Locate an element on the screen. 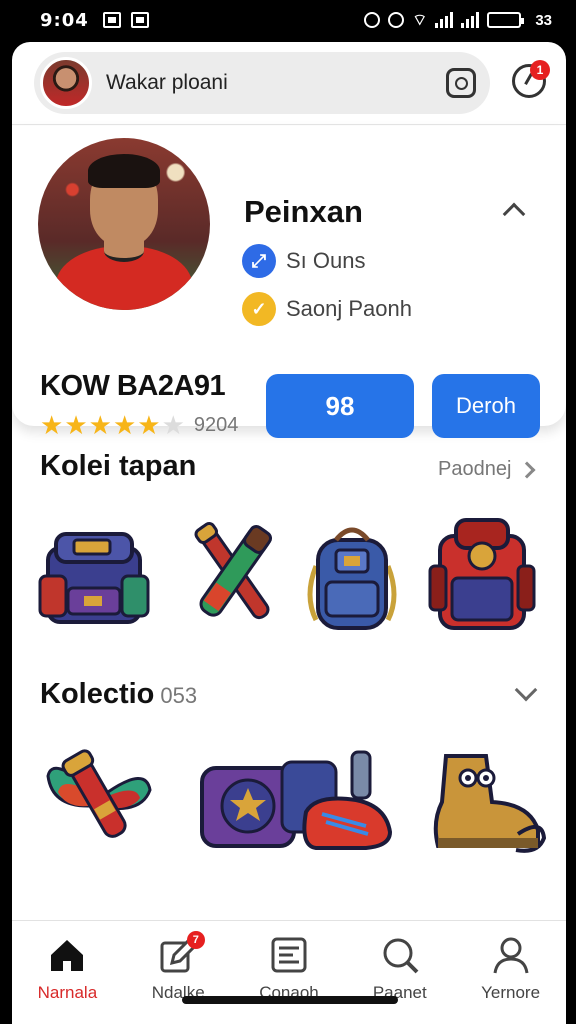 This screenshot has width=576, height=1024. rating: ★ ★ ★ ★ ★ ★ 9204 is located at coordinates (139, 425).